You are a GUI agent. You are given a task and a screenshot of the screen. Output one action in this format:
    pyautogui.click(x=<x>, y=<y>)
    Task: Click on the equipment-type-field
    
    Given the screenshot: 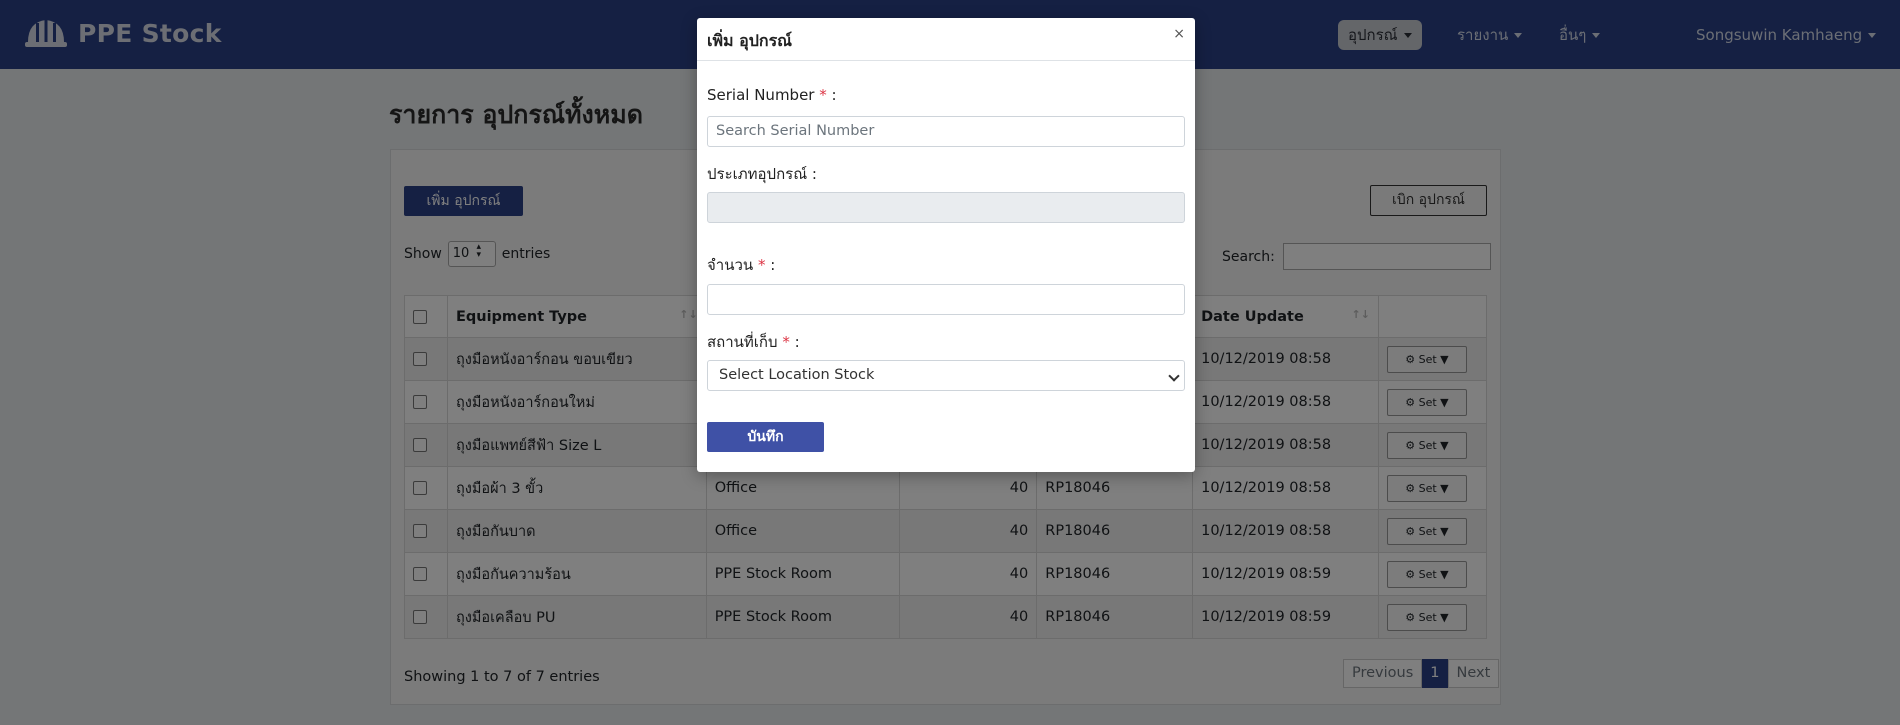 What is the action you would take?
    pyautogui.click(x=946, y=207)
    